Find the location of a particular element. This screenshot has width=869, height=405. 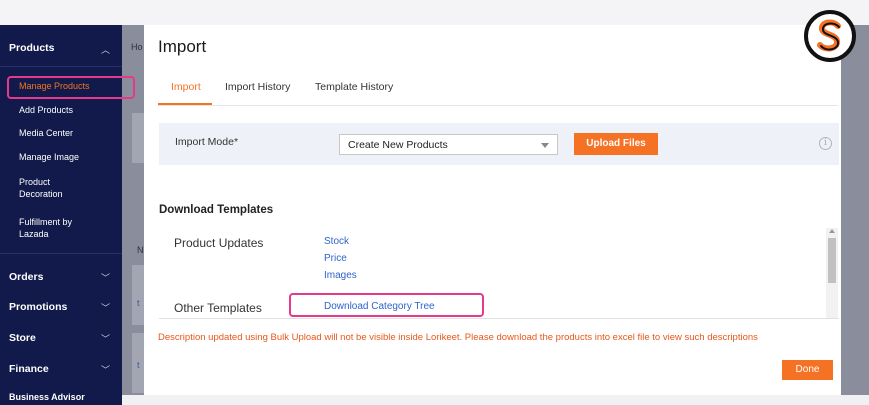

caret-down-icon is located at coordinates (545, 145).